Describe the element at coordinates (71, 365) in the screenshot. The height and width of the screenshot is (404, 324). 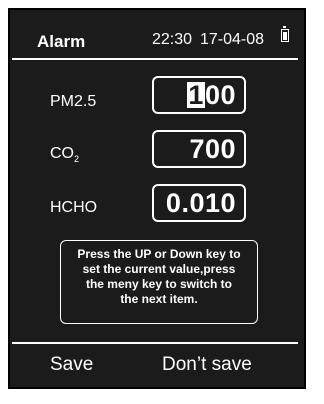
I see `save-button: Save` at that location.